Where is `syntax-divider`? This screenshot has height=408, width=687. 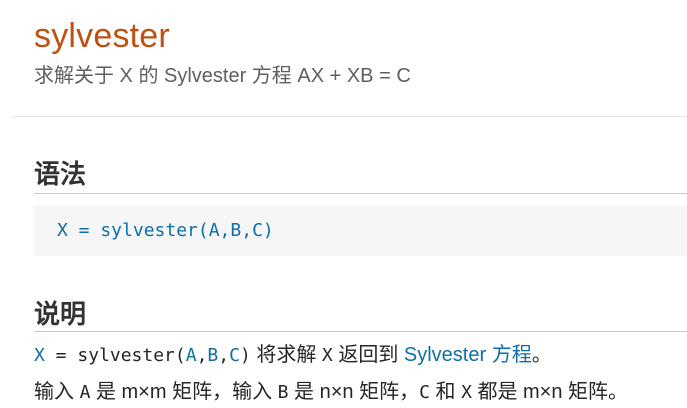 syntax-divider is located at coordinates (360, 193).